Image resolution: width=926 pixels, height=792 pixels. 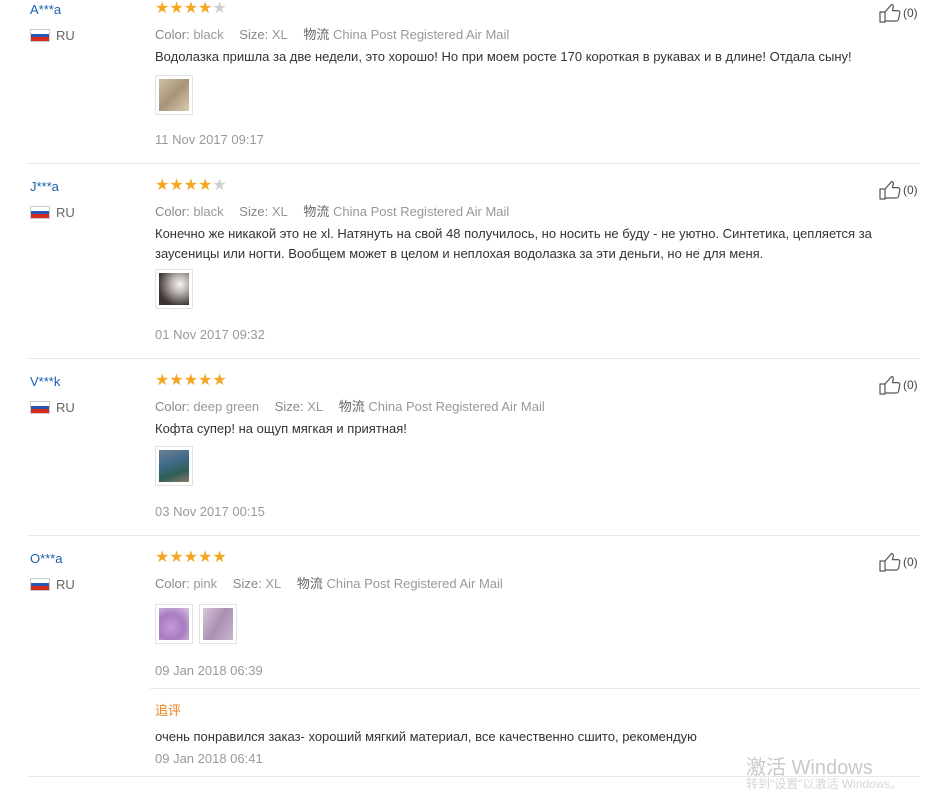 I want to click on followup-label: 追评, so click(x=168, y=710).